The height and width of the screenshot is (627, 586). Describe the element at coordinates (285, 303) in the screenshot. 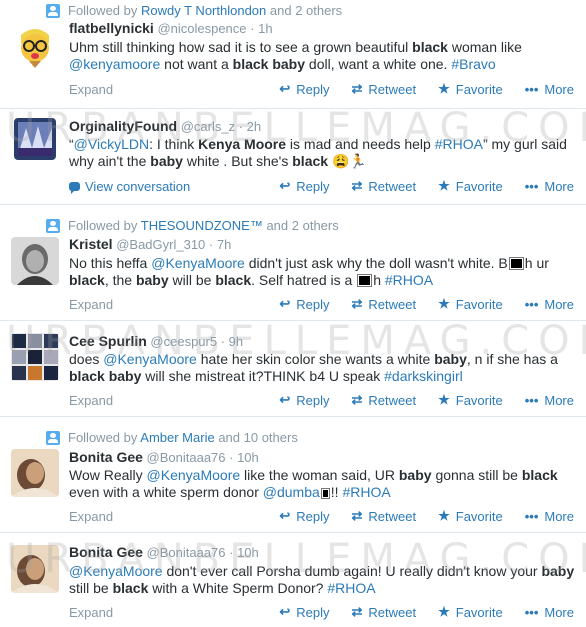

I see `reply-icon: ↩` at that location.